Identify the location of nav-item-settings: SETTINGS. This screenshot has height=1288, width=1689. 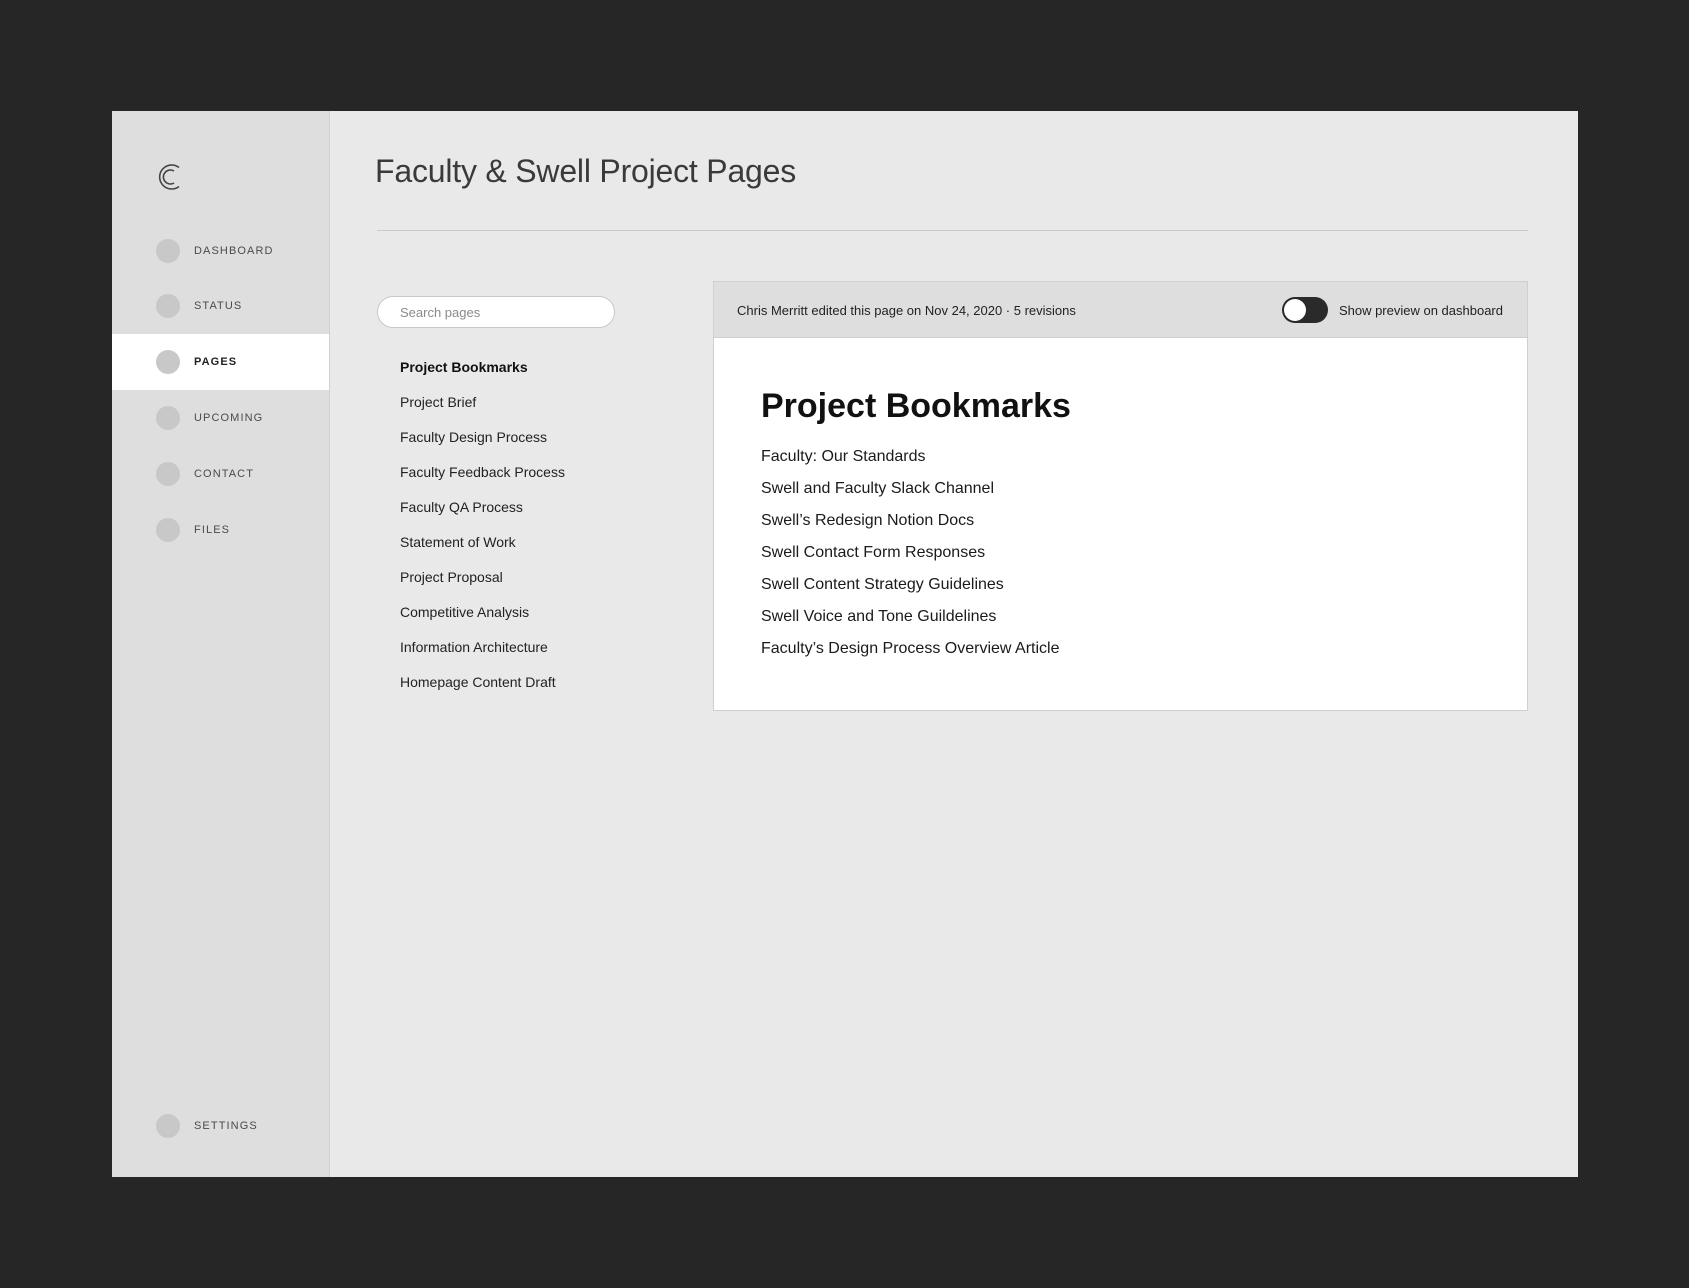
(220, 1126).